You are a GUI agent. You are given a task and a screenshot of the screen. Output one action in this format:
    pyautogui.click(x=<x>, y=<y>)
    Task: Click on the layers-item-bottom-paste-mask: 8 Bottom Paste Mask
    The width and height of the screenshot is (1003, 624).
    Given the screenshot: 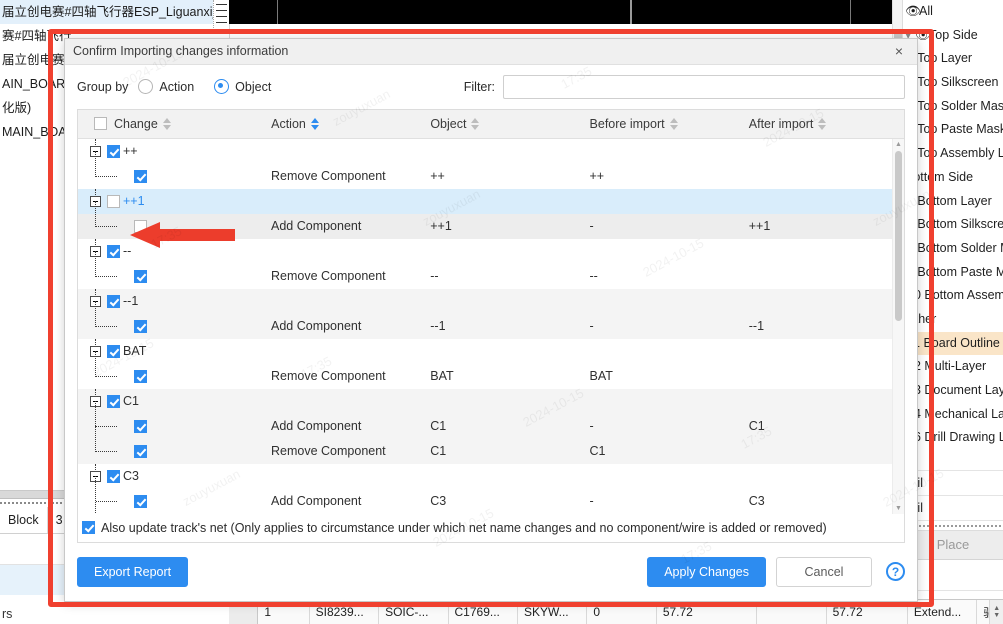 What is the action you would take?
    pyautogui.click(x=953, y=273)
    